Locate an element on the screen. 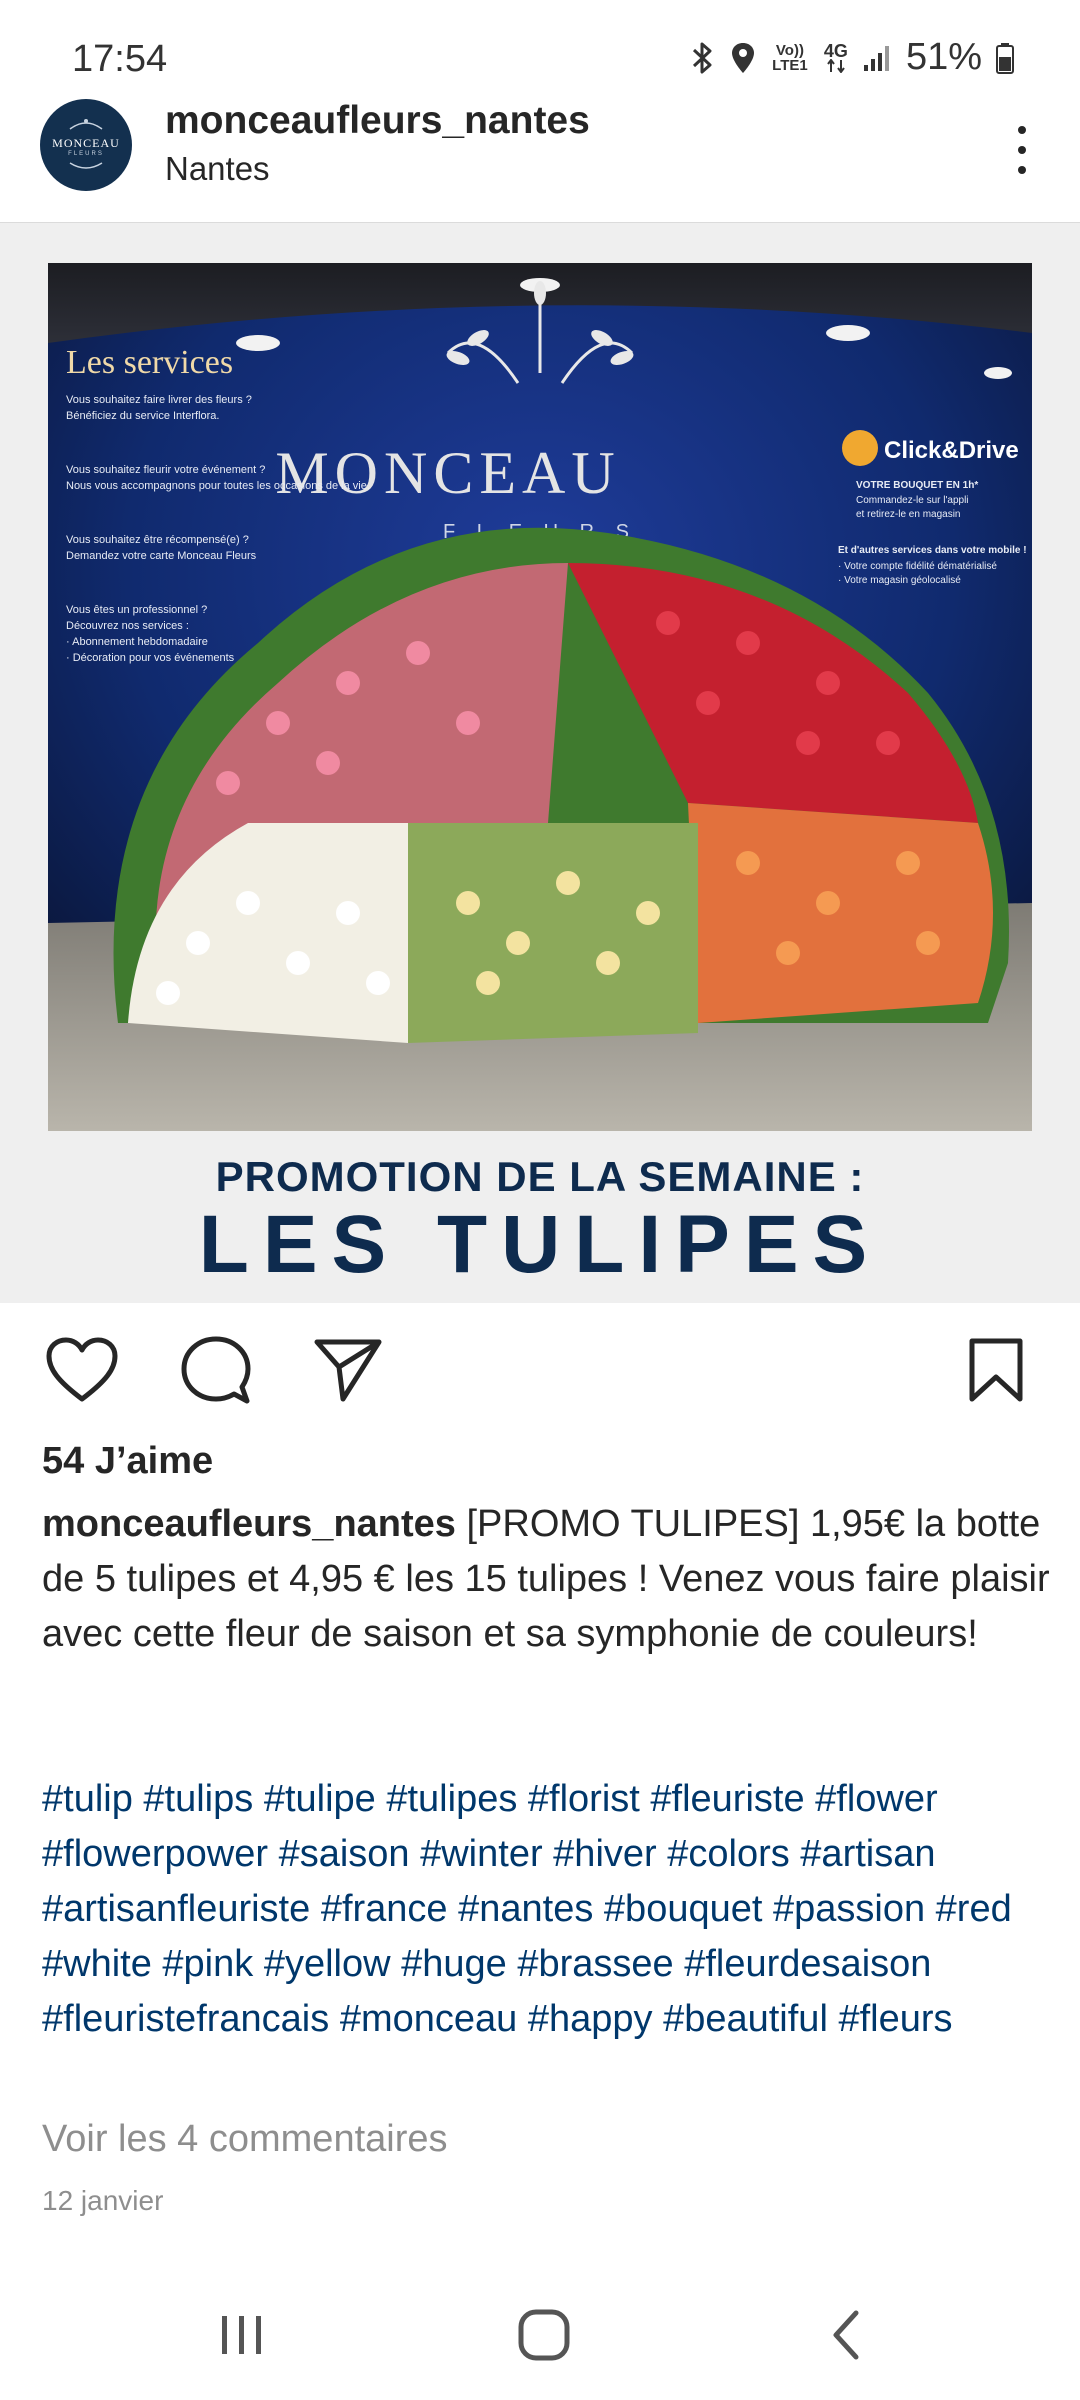 The width and height of the screenshot is (1080, 2400). bookmark-icon is located at coordinates (996, 1370).